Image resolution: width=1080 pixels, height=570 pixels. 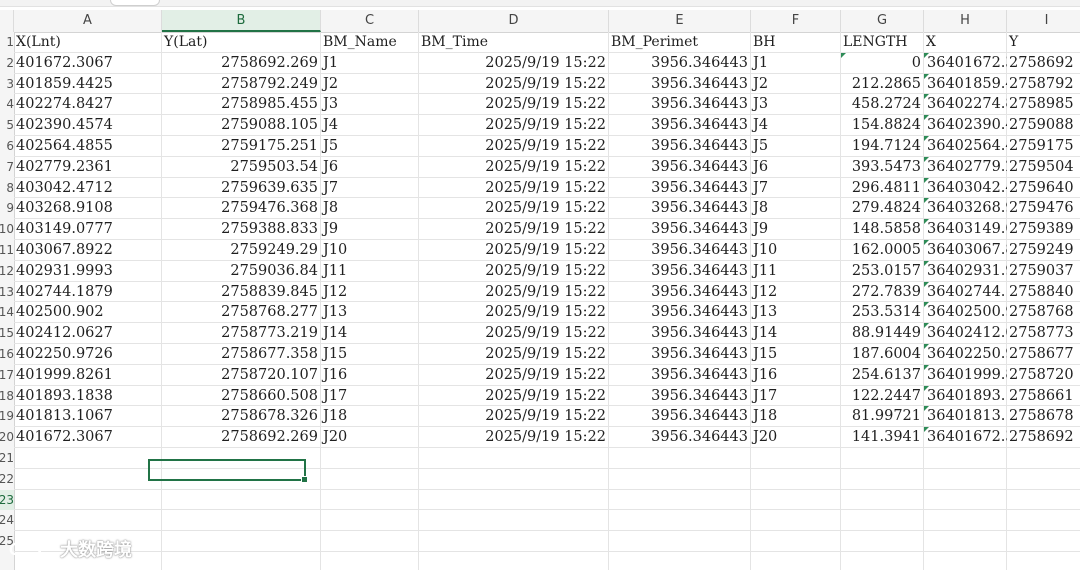 I want to click on cell-i: 2758677, so click(x=1043, y=354).